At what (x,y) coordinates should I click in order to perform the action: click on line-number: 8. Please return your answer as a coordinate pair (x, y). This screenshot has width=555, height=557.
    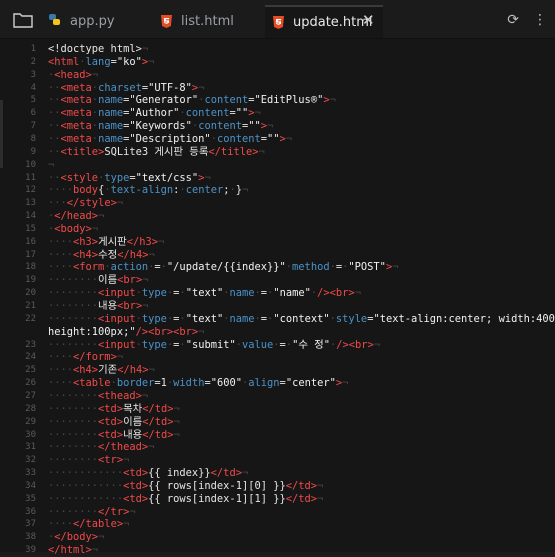
    Looking at the image, I should click on (33, 138).